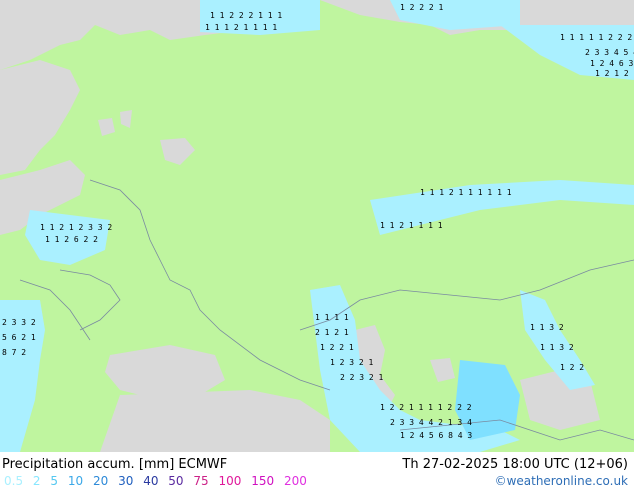 This screenshot has height=490, width=634. Describe the element at coordinates (352, 362) in the screenshot. I see `svg-text: 1 2 3 2 1` at that location.